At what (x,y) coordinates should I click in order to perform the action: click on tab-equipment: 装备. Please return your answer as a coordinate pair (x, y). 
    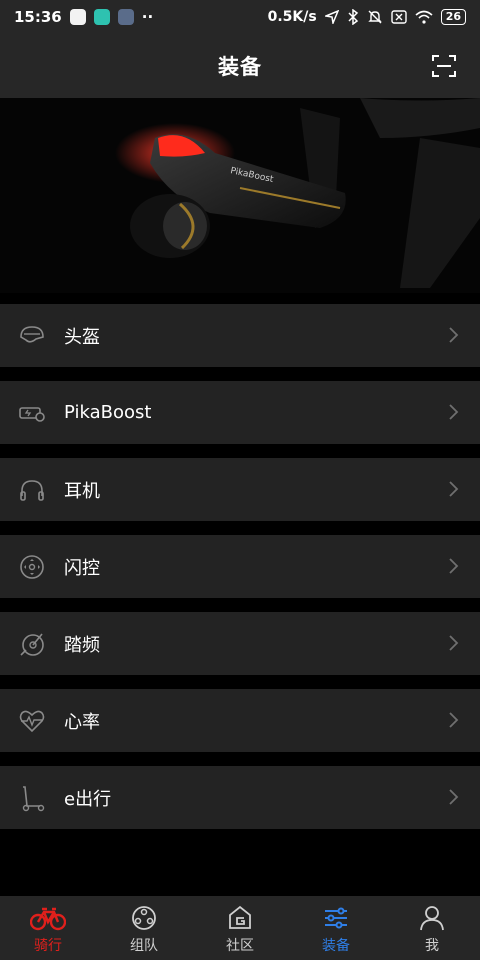
    Looking at the image, I should click on (336, 928).